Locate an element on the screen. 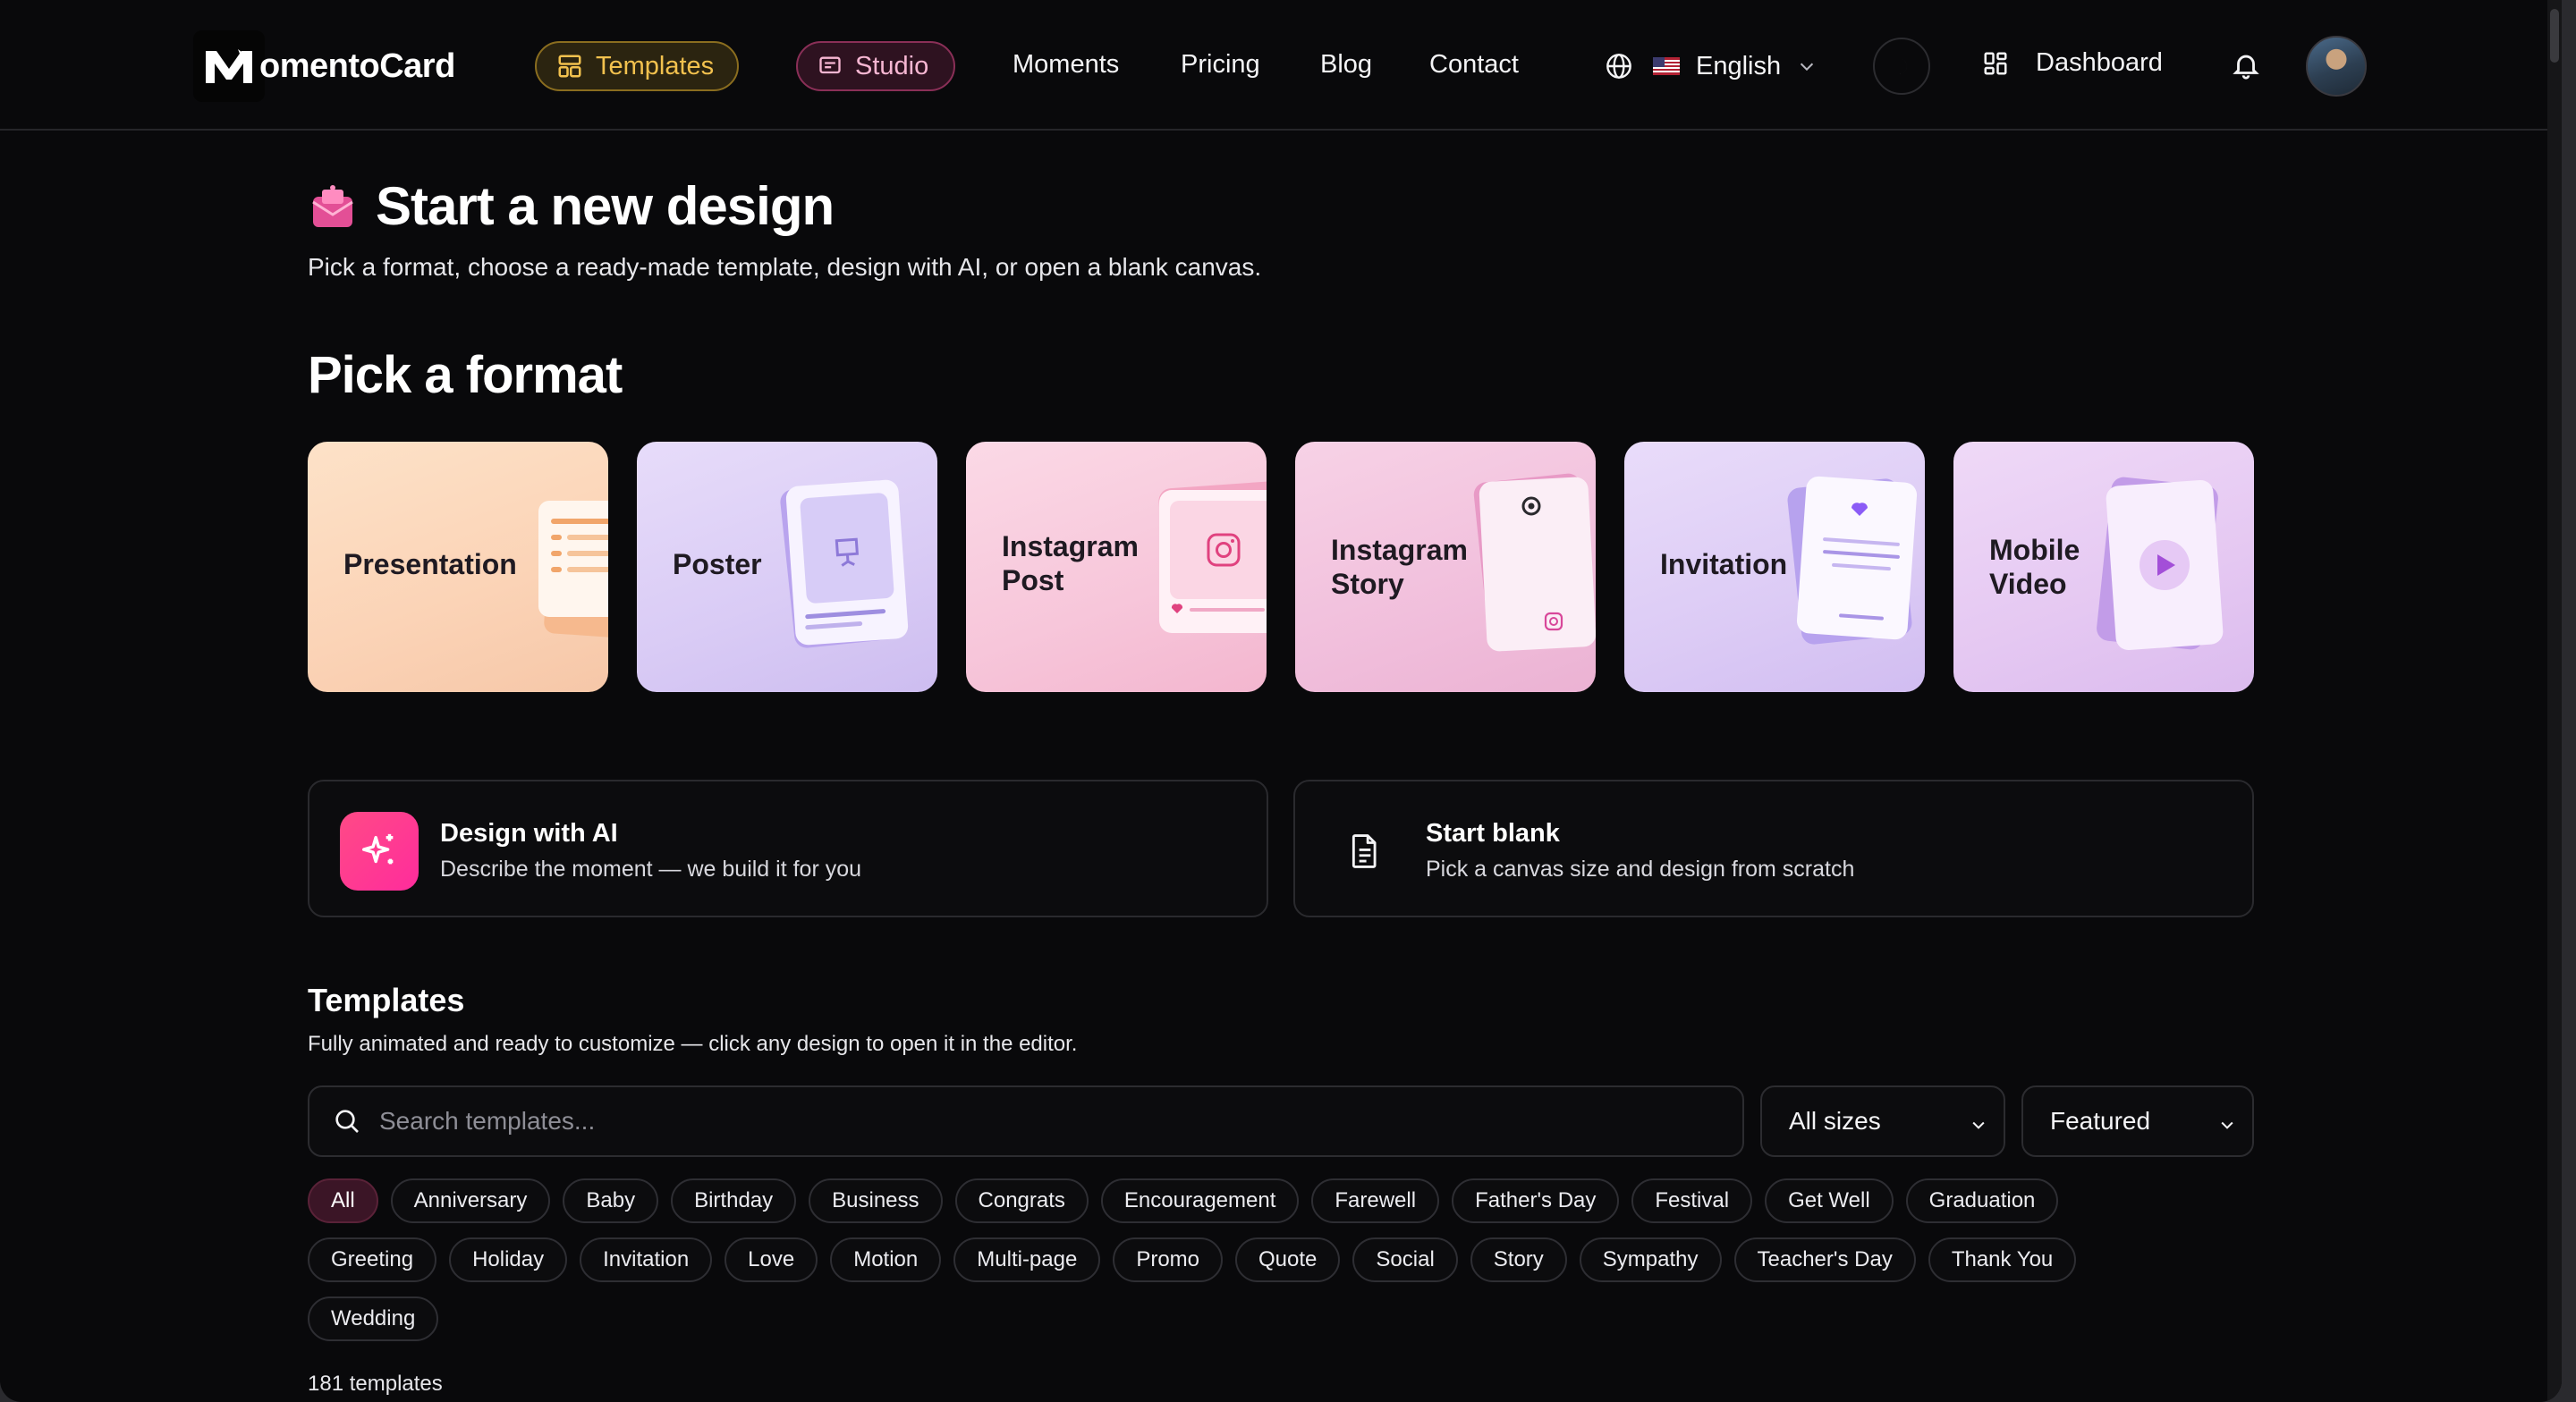 The height and width of the screenshot is (1402, 2576). presentation-icon is located at coordinates (573, 569).